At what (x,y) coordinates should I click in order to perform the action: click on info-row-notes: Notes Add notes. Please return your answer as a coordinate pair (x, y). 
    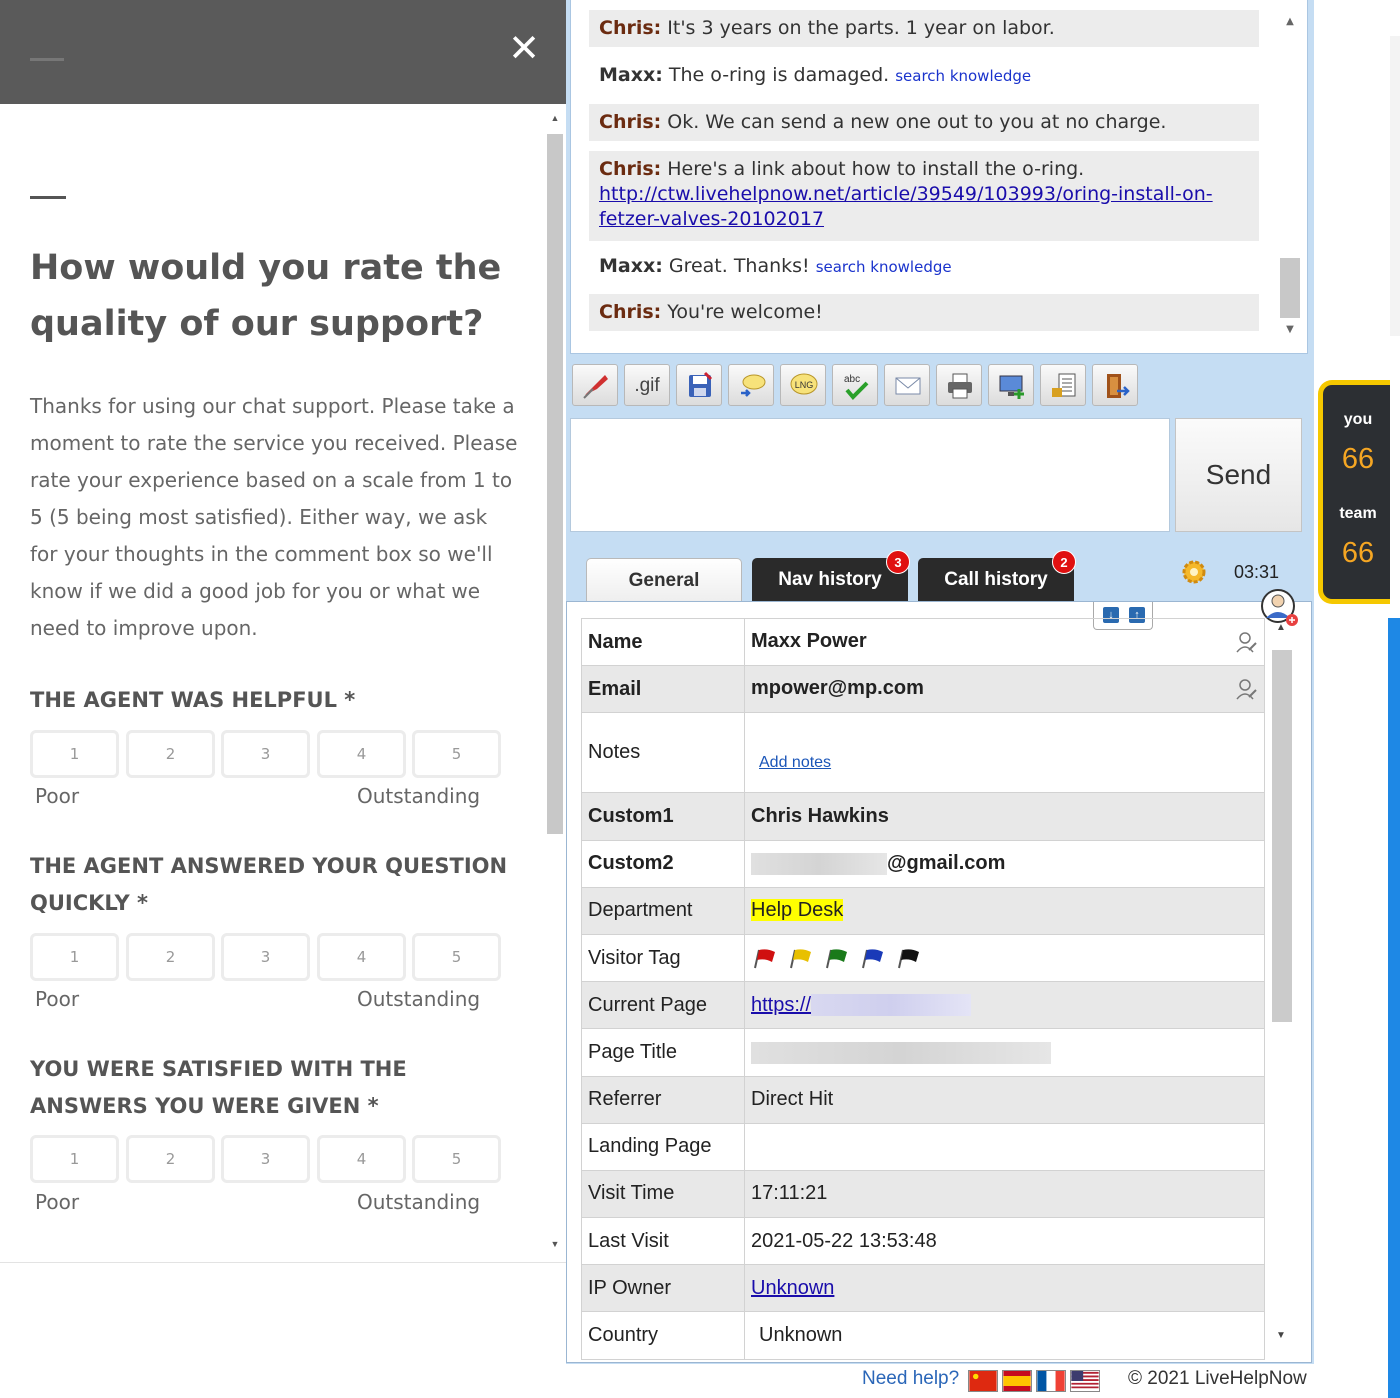
    Looking at the image, I should click on (923, 753).